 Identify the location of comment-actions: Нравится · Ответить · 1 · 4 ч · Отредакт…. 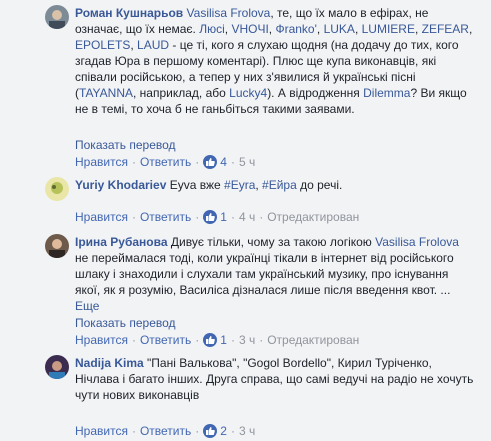
(217, 217).